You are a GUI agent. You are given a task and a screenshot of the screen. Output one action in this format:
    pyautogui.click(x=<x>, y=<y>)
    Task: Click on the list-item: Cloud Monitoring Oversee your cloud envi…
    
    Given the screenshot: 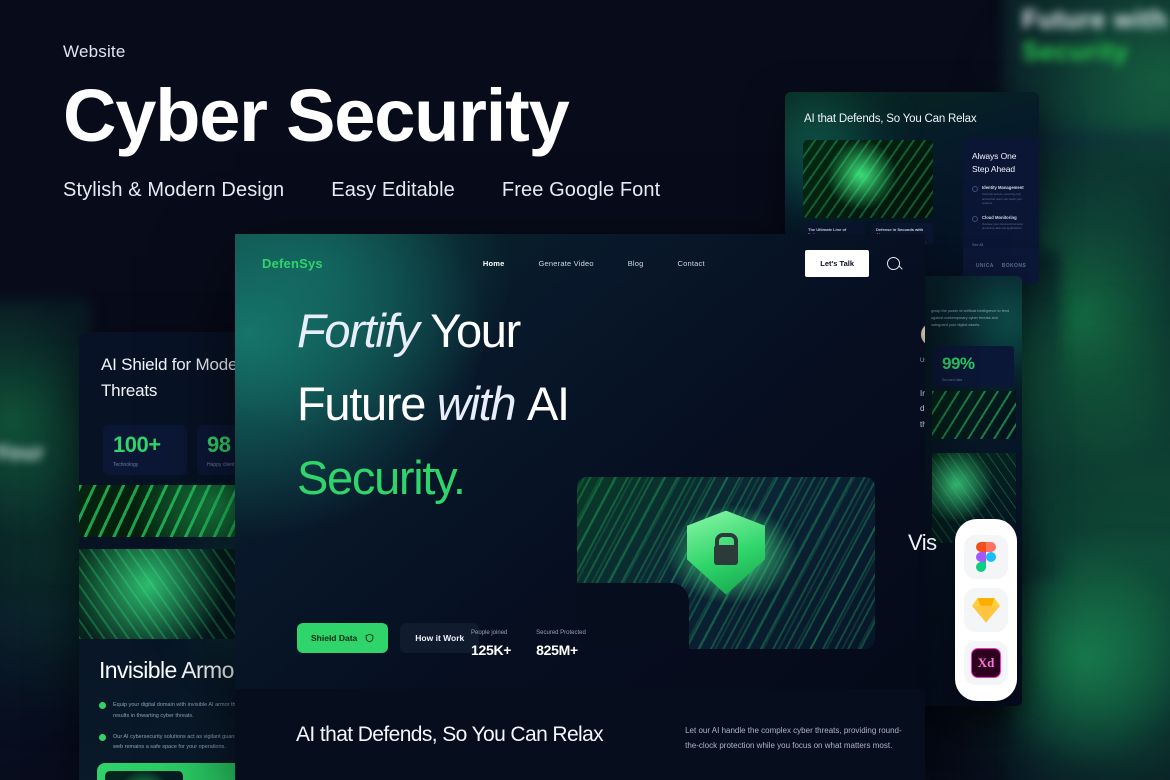 What is the action you would take?
    pyautogui.click(x=1001, y=223)
    